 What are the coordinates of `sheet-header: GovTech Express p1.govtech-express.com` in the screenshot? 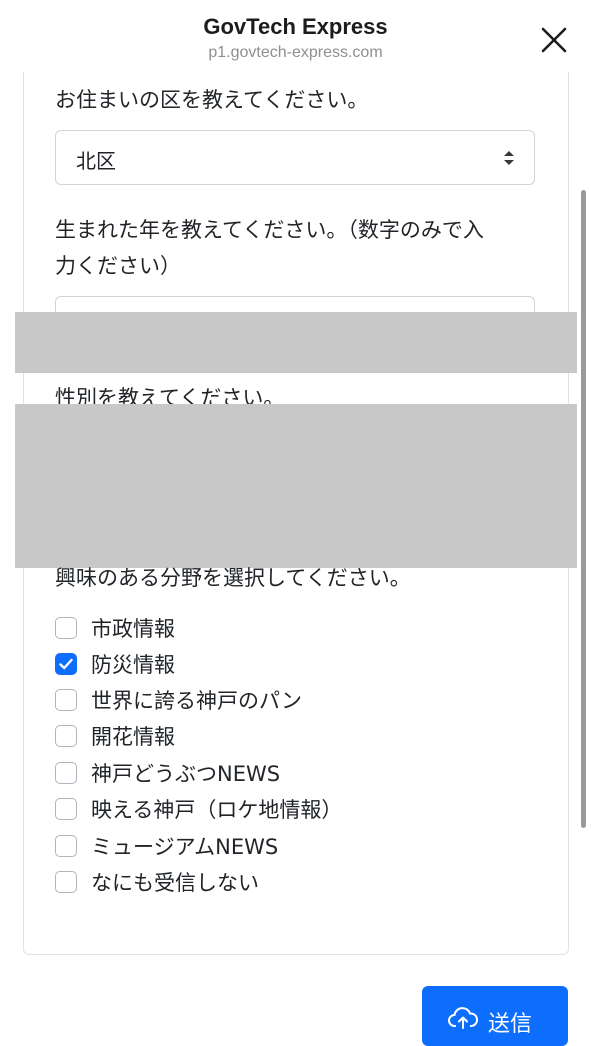 It's located at (295, 36).